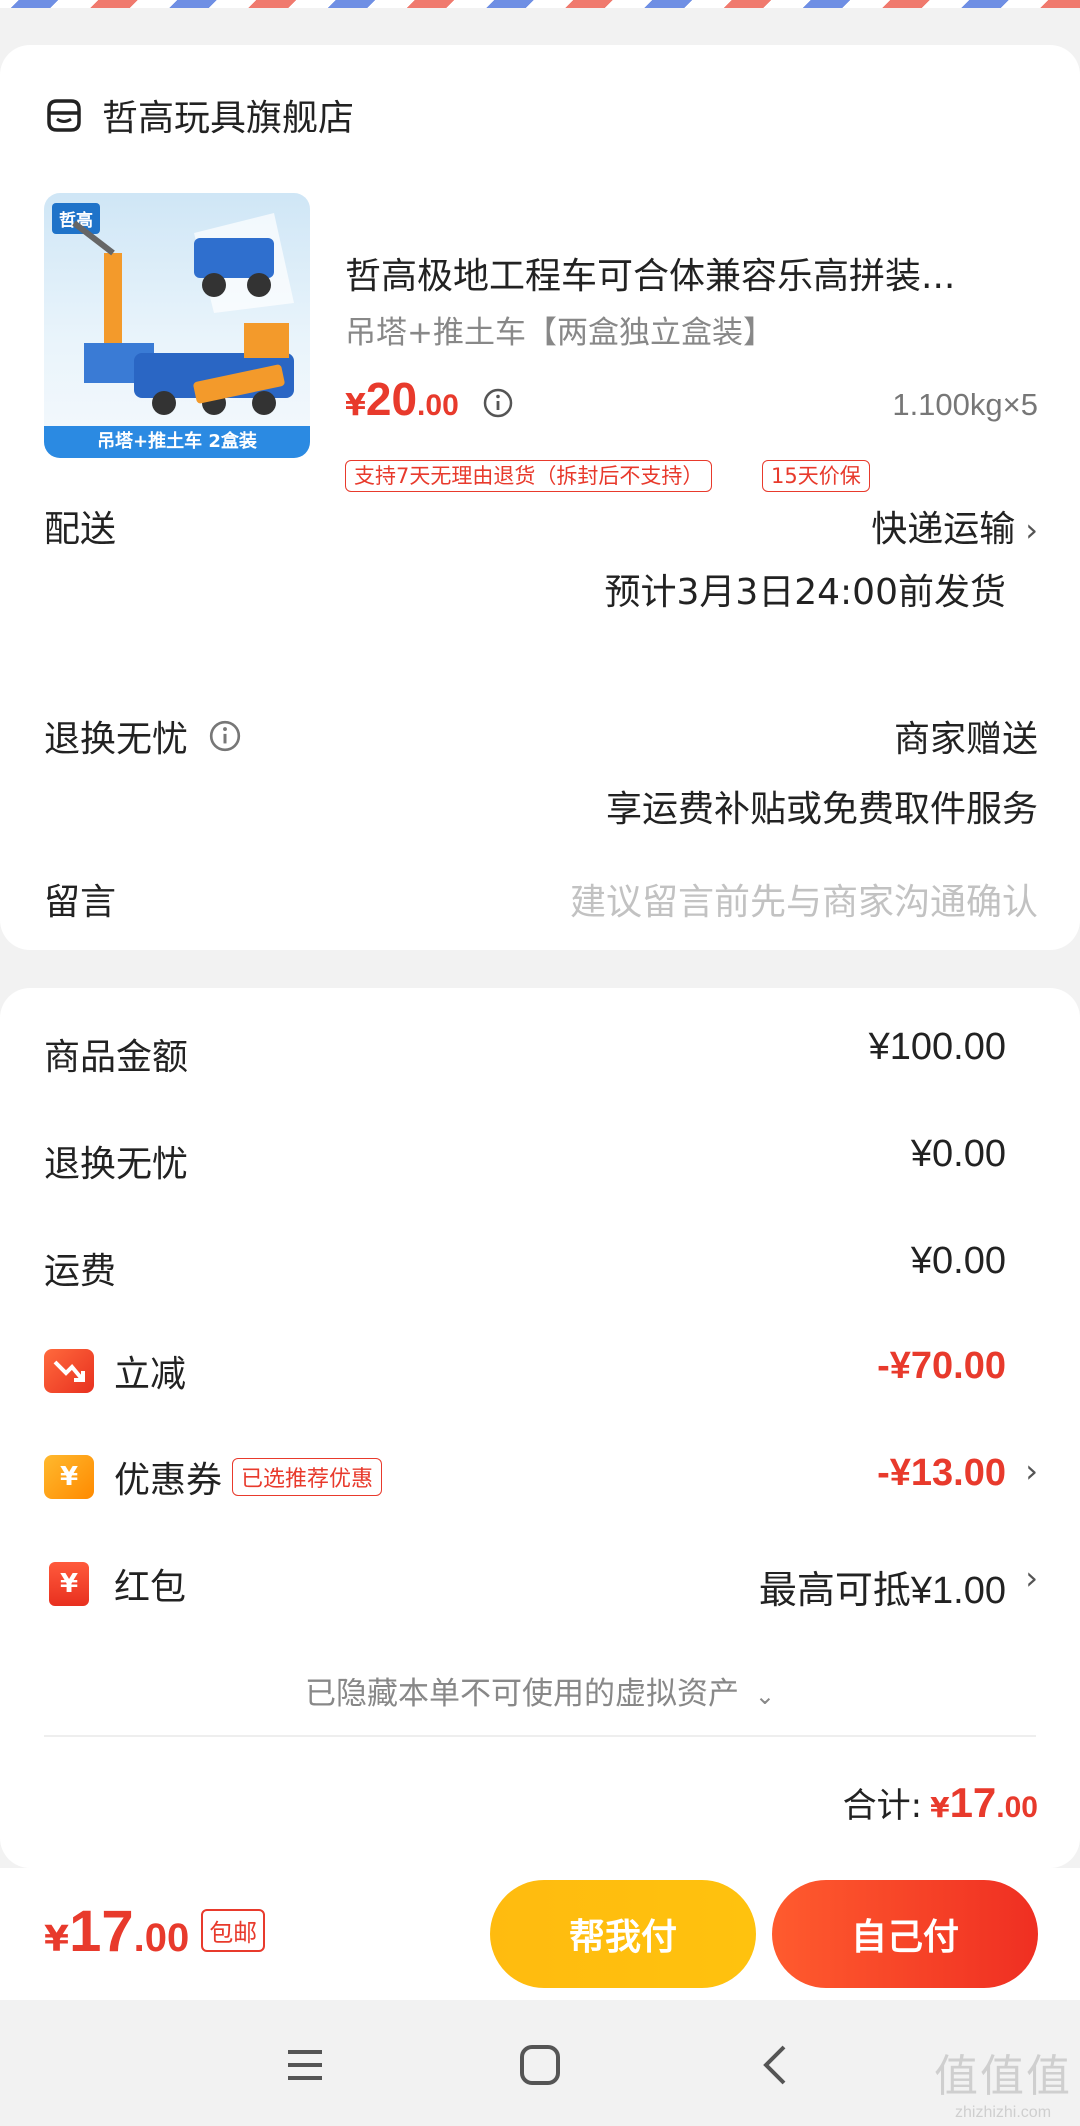  I want to click on total-label: 合计:, so click(882, 1806).